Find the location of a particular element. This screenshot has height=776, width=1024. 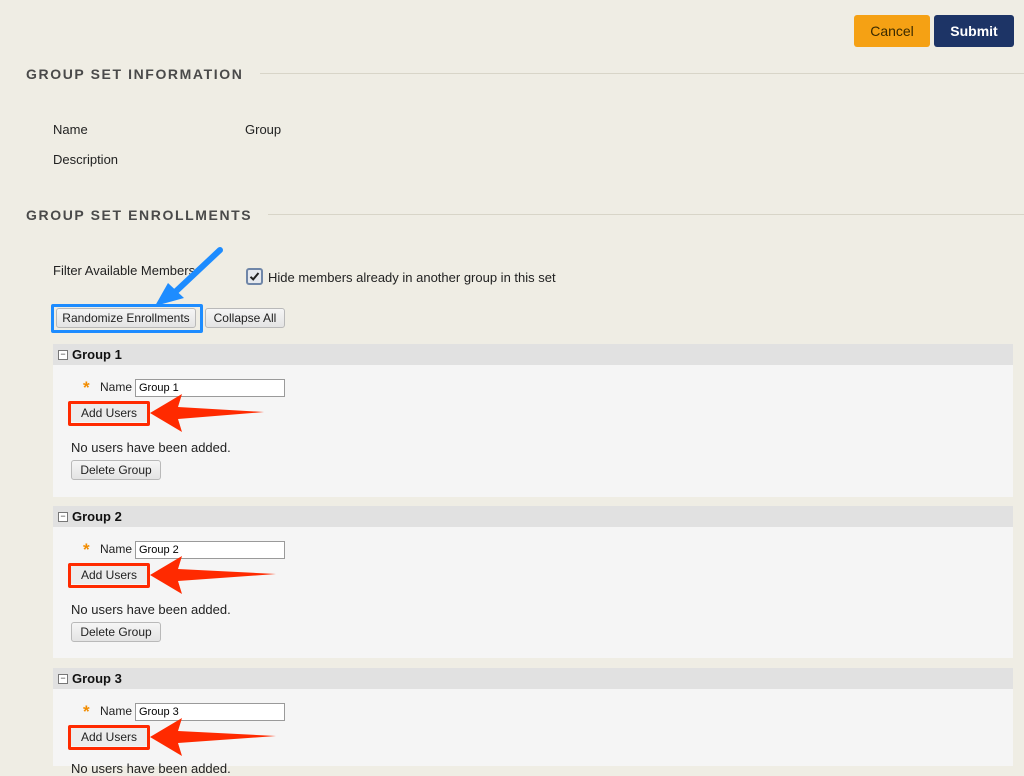

name-value: Group is located at coordinates (263, 129).